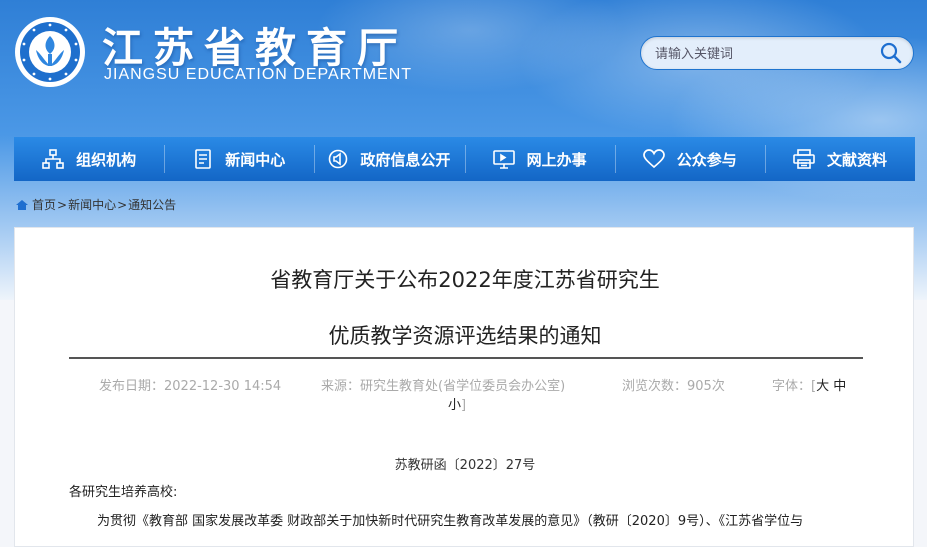 The height and width of the screenshot is (547, 927). What do you see at coordinates (255, 48) in the screenshot?
I see `site-title: 江苏省教育厅` at bounding box center [255, 48].